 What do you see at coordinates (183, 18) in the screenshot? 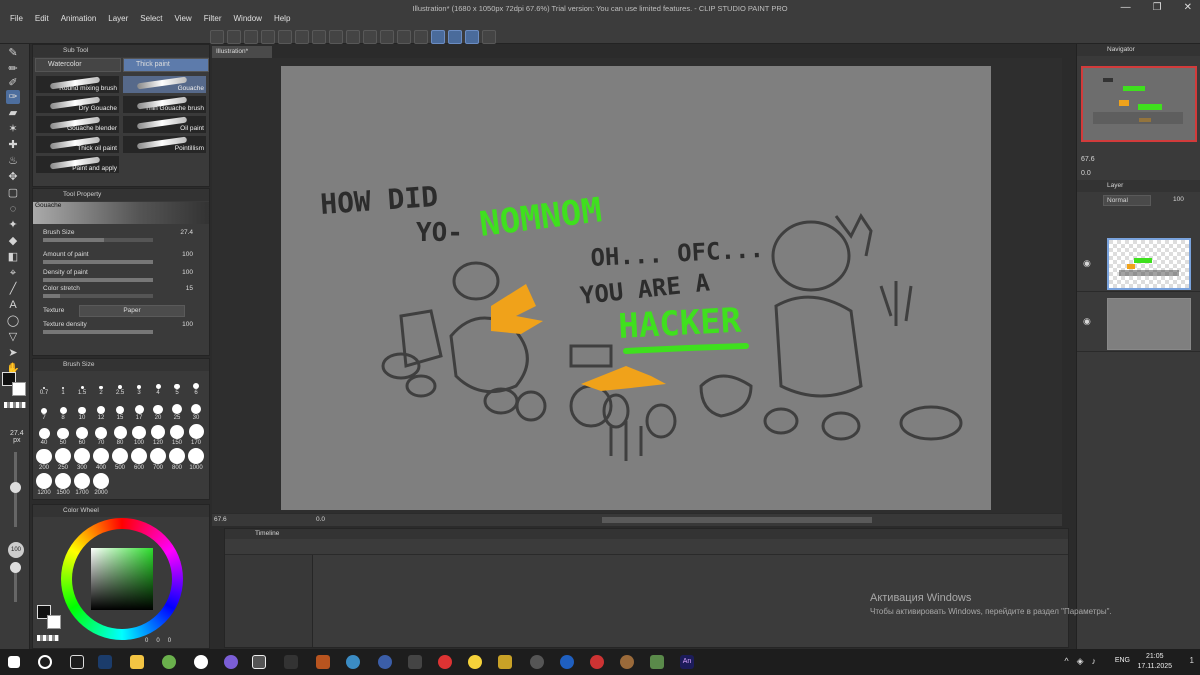
I see `menu-view: View` at bounding box center [183, 18].